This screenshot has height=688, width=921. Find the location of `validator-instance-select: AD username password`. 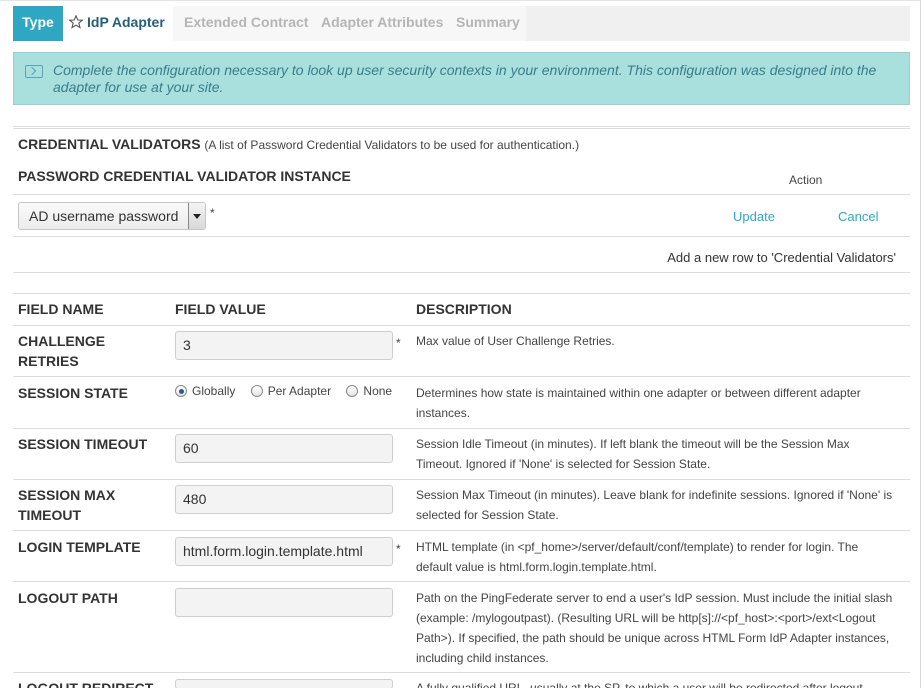

validator-instance-select: AD username password is located at coordinates (112, 216).